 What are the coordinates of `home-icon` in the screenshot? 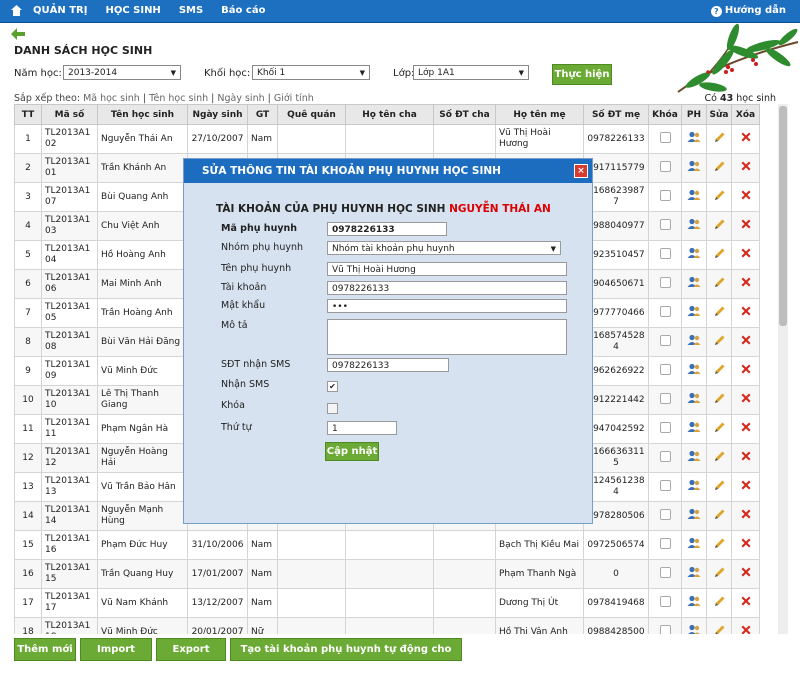 It's located at (16, 10).